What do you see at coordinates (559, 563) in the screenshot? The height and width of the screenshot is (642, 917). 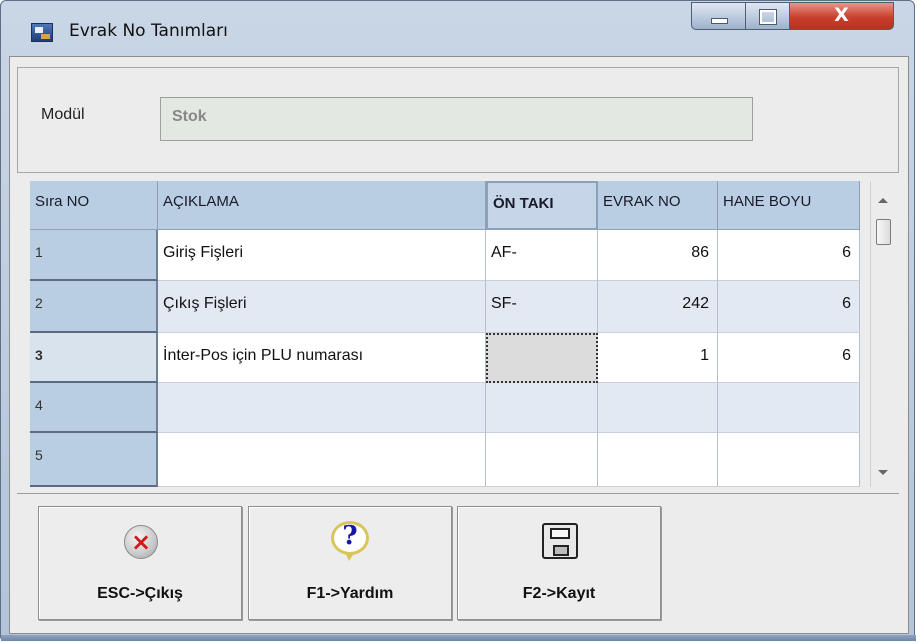 I see `save-button: F2->Kayıt` at bounding box center [559, 563].